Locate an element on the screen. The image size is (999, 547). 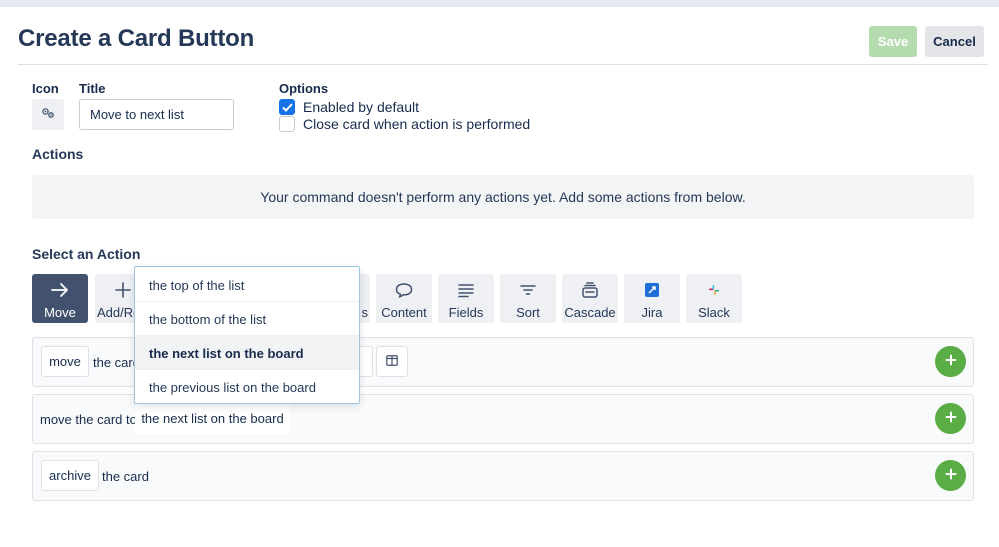
option-close-card: Close card when action is performed is located at coordinates (404, 124).